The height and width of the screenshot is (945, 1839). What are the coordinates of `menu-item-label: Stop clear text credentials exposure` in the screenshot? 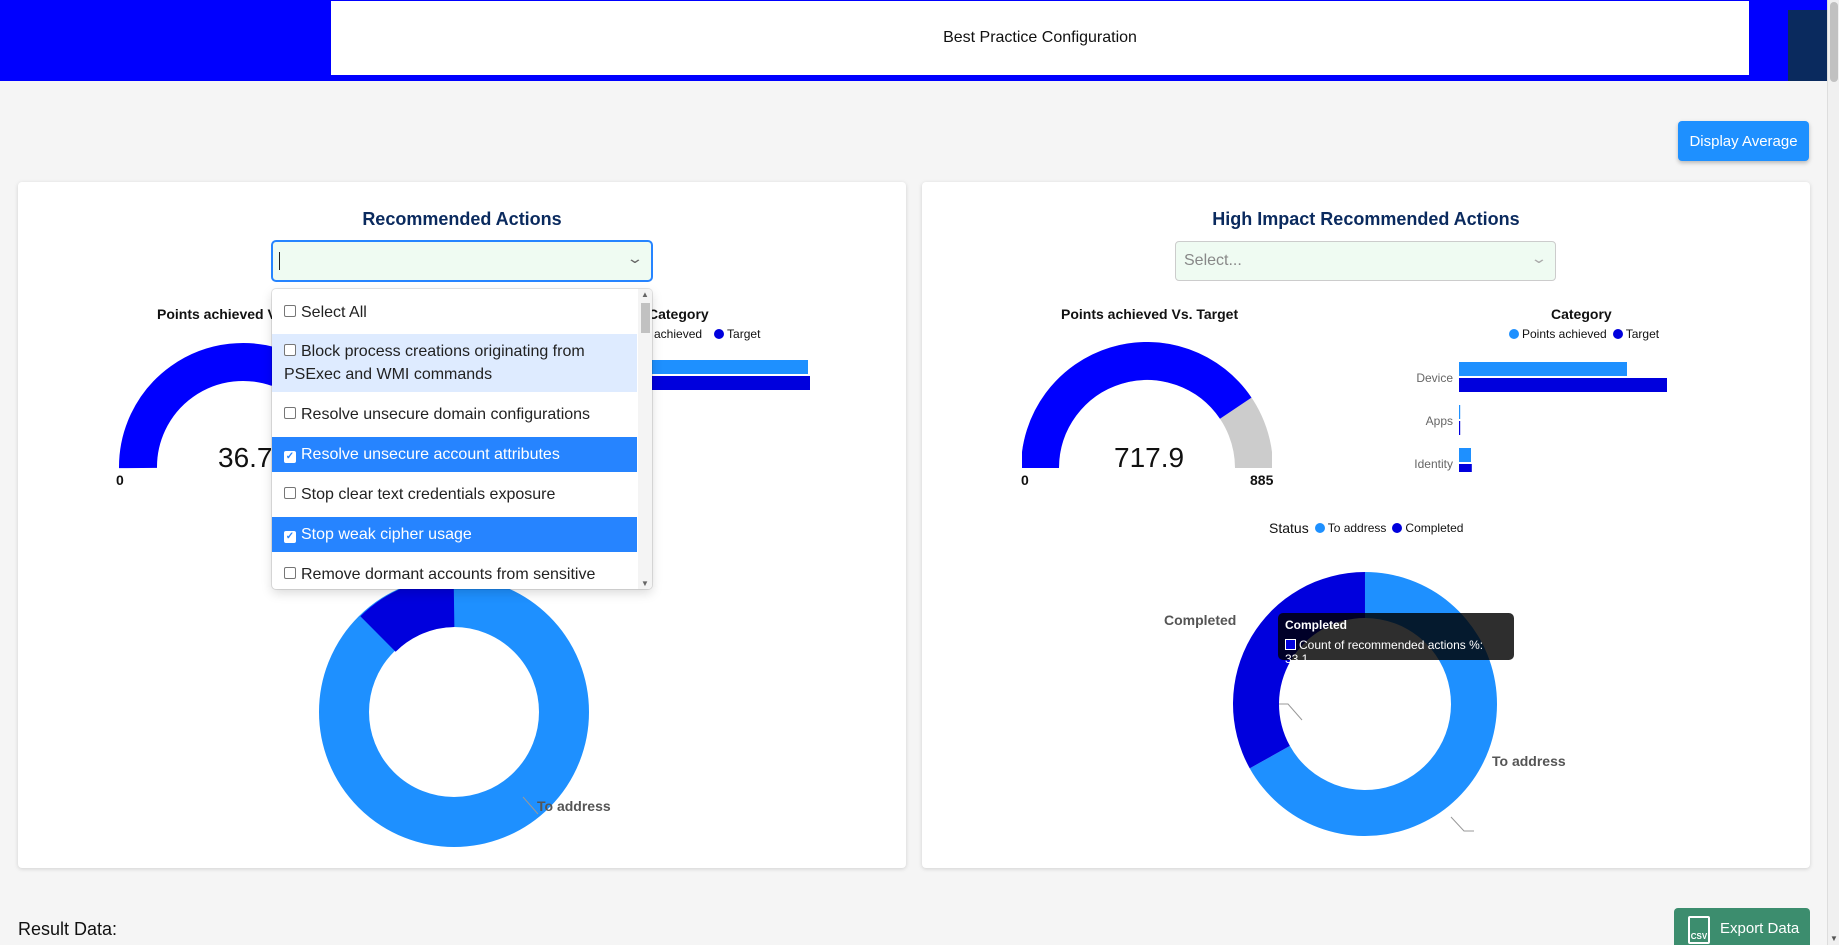 It's located at (428, 494).